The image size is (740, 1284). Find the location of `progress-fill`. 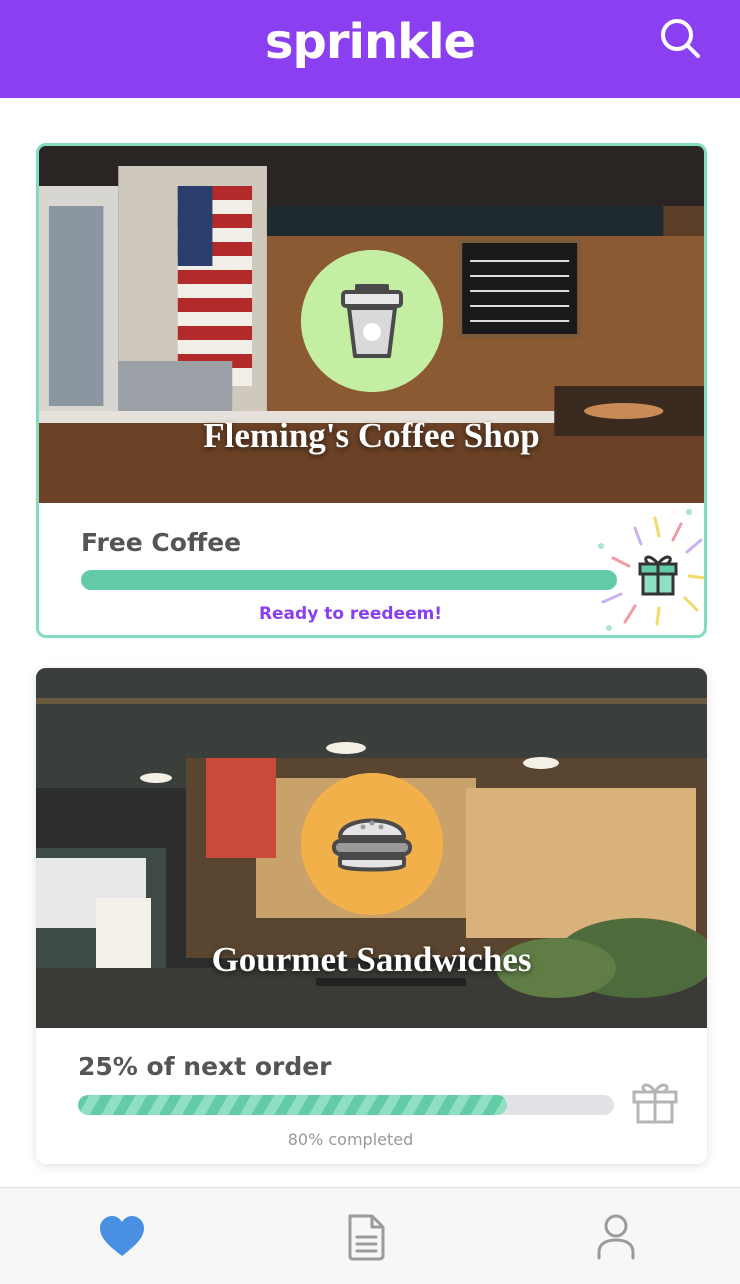

progress-fill is located at coordinates (292, 1105).